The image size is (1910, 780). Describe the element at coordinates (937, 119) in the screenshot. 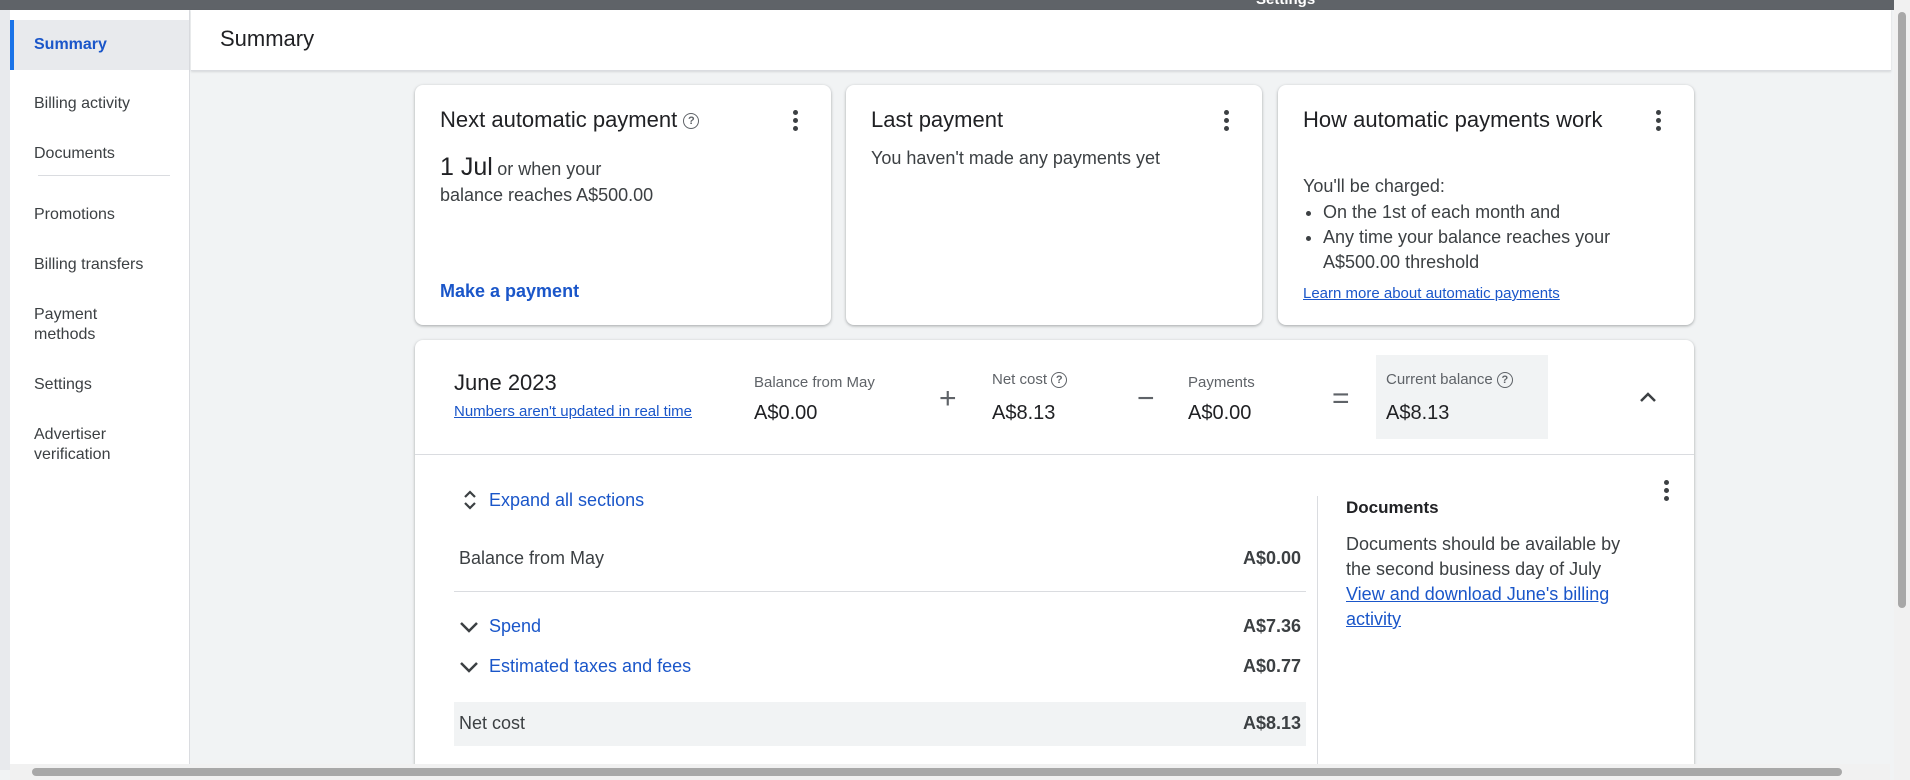

I see `last-payment-title: Last payment` at that location.